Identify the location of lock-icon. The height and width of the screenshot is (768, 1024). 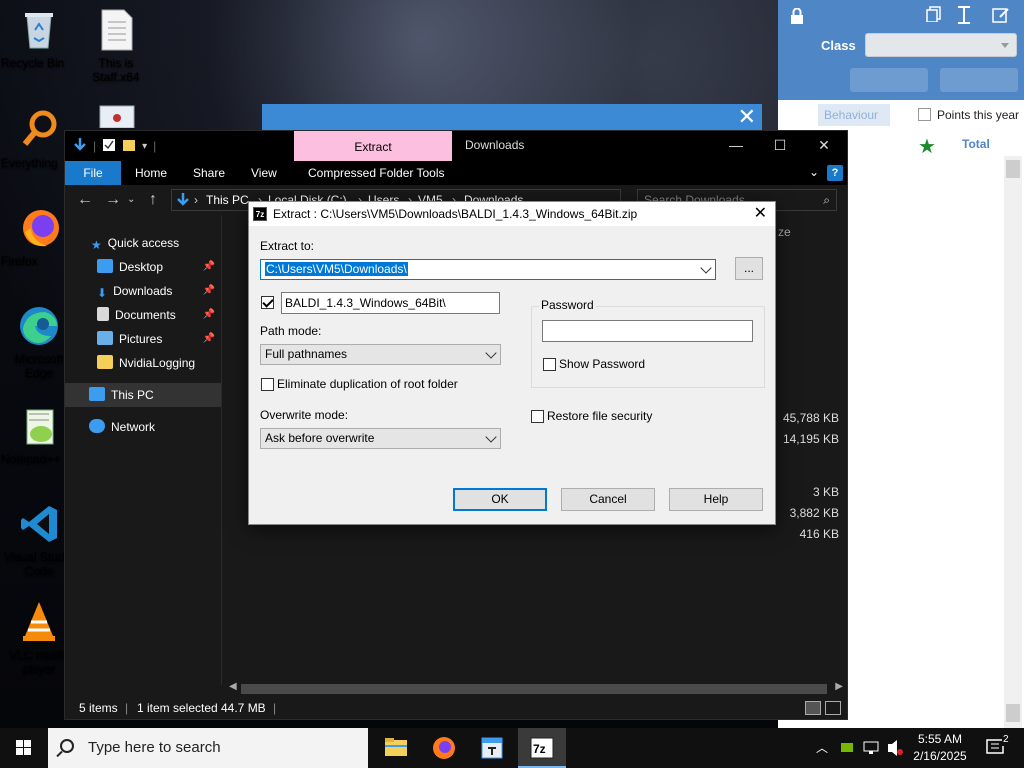
(797, 15).